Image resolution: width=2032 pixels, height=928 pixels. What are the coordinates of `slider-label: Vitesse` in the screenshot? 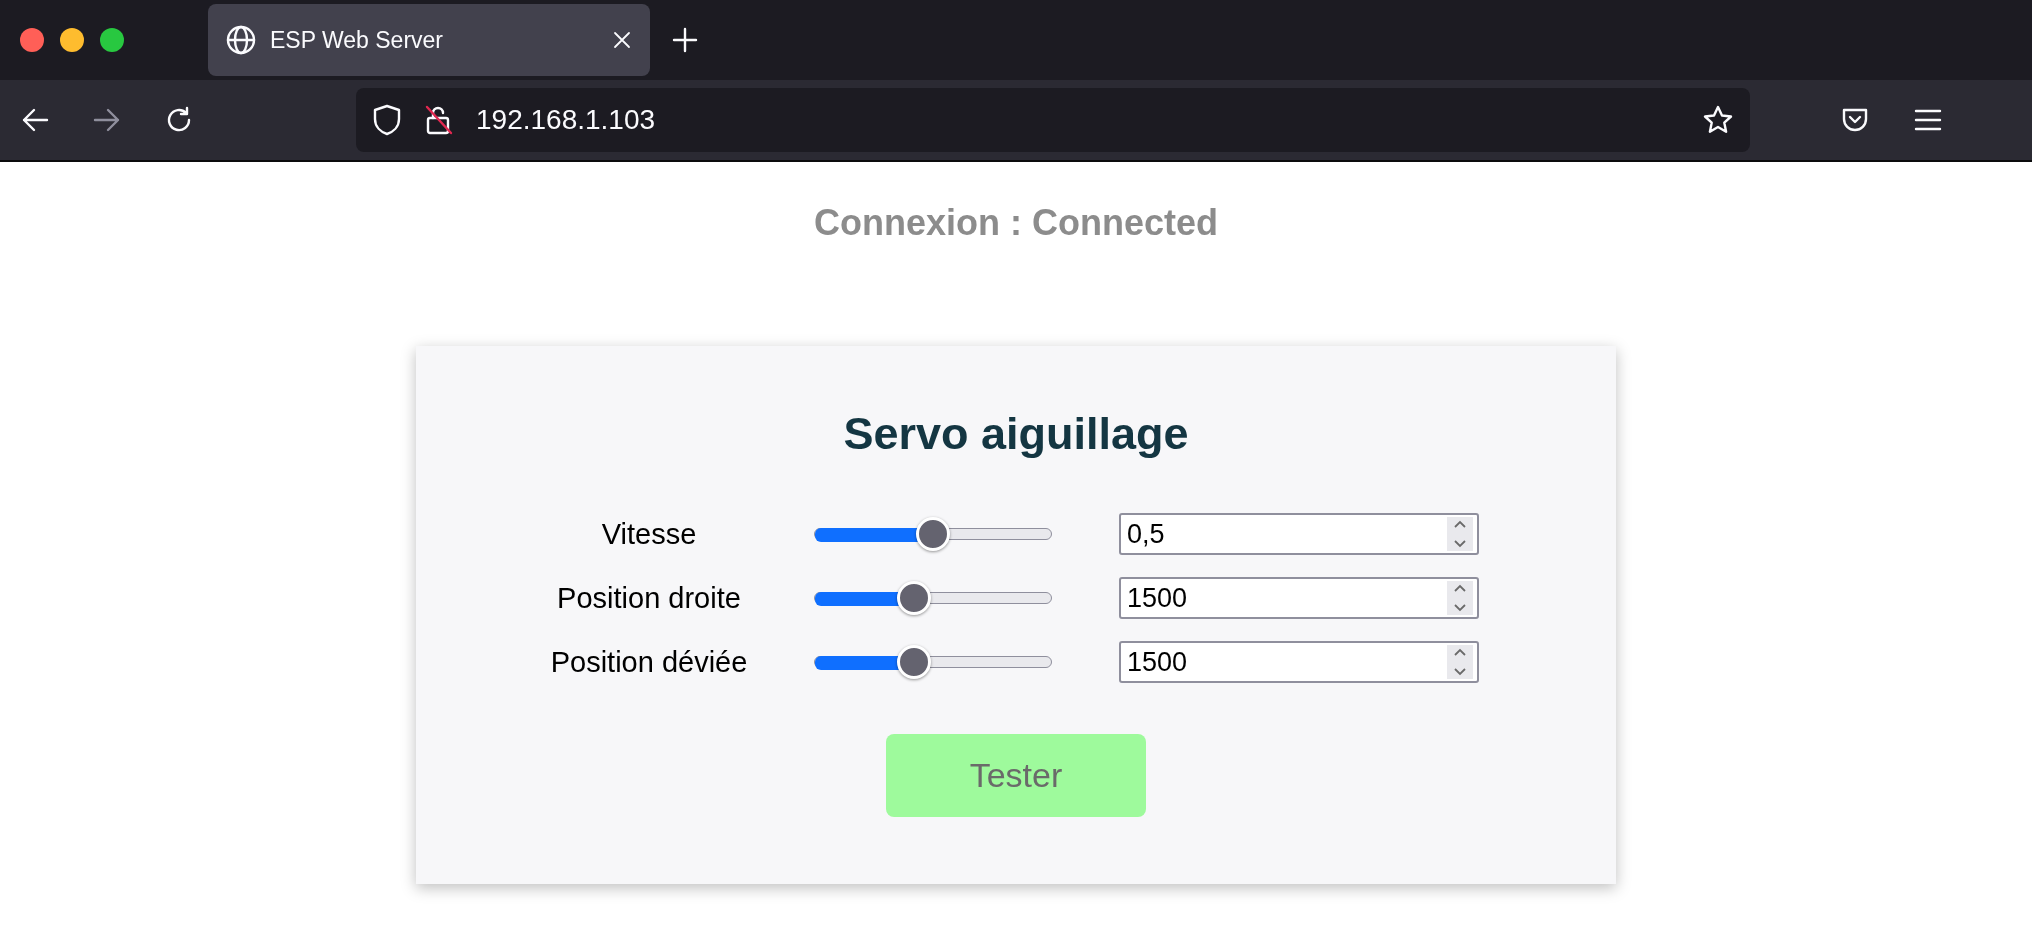 It's located at (649, 534).